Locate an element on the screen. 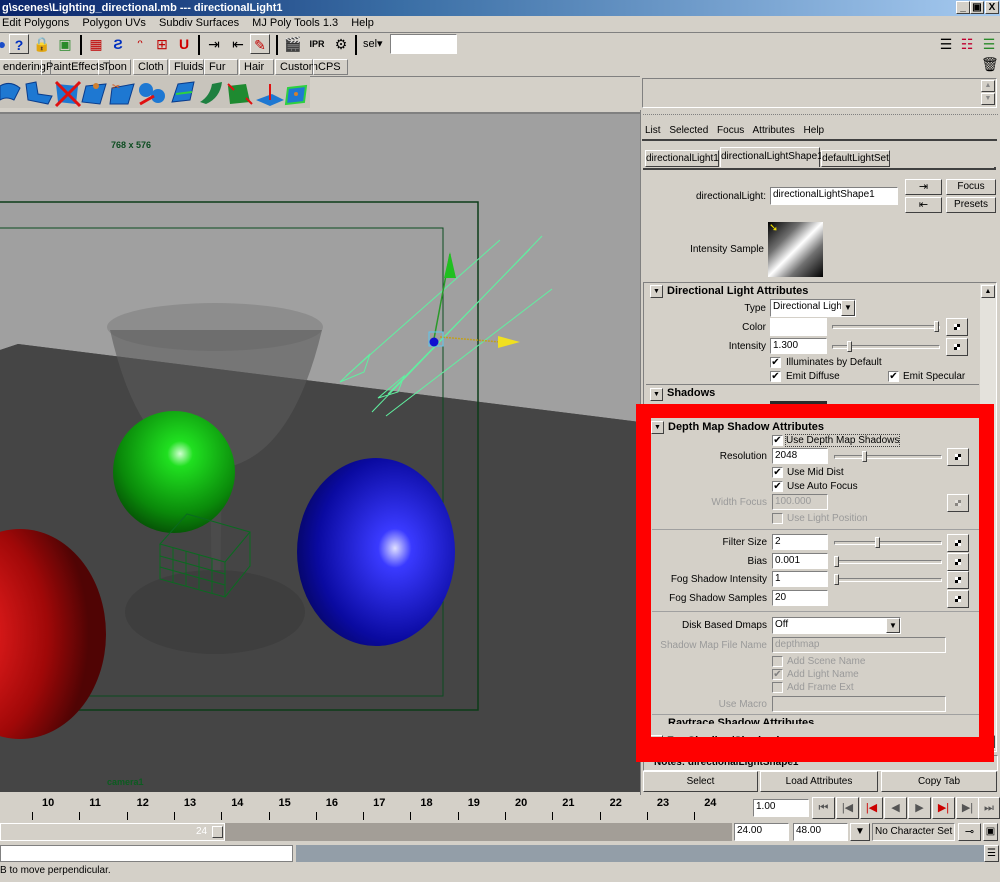 This screenshot has width=1000, height=882. play-forward-button: ▶ is located at coordinates (919, 808).